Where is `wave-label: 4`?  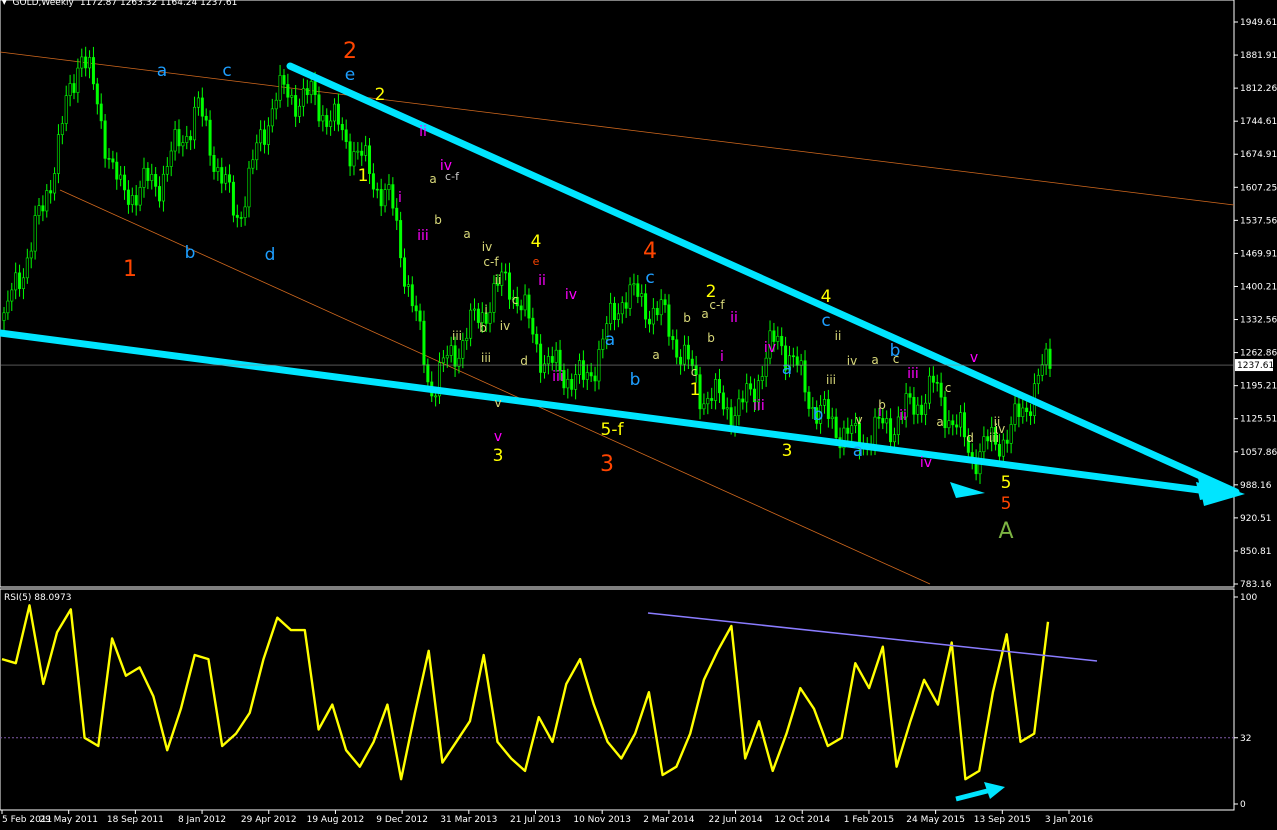 wave-label: 4 is located at coordinates (536, 242).